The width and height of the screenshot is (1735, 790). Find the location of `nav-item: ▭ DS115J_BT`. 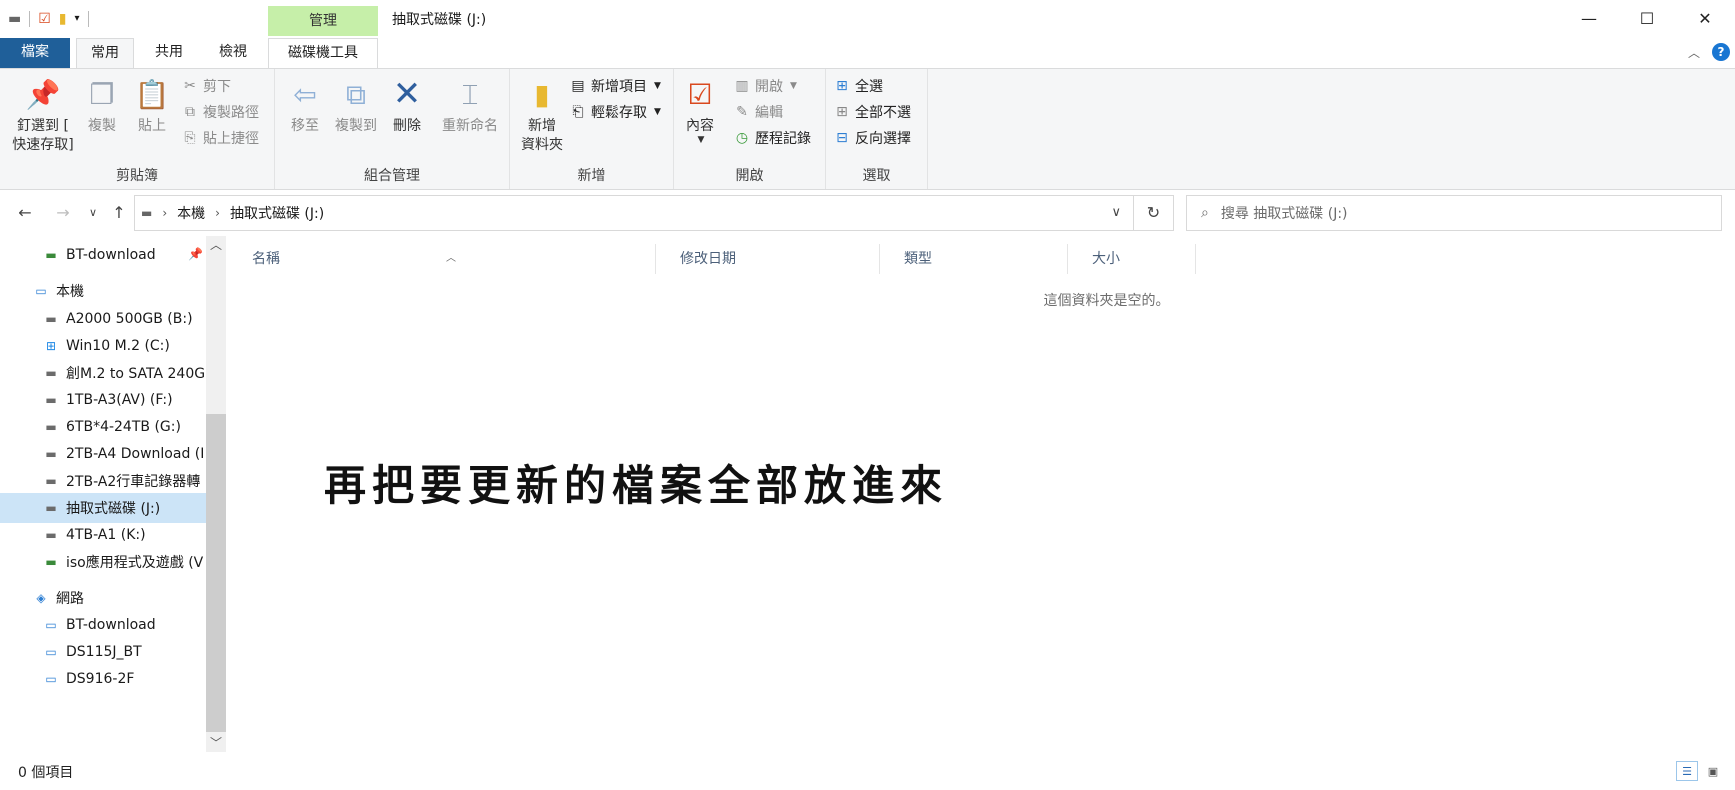

nav-item: ▭ DS115J_BT is located at coordinates (103, 652).